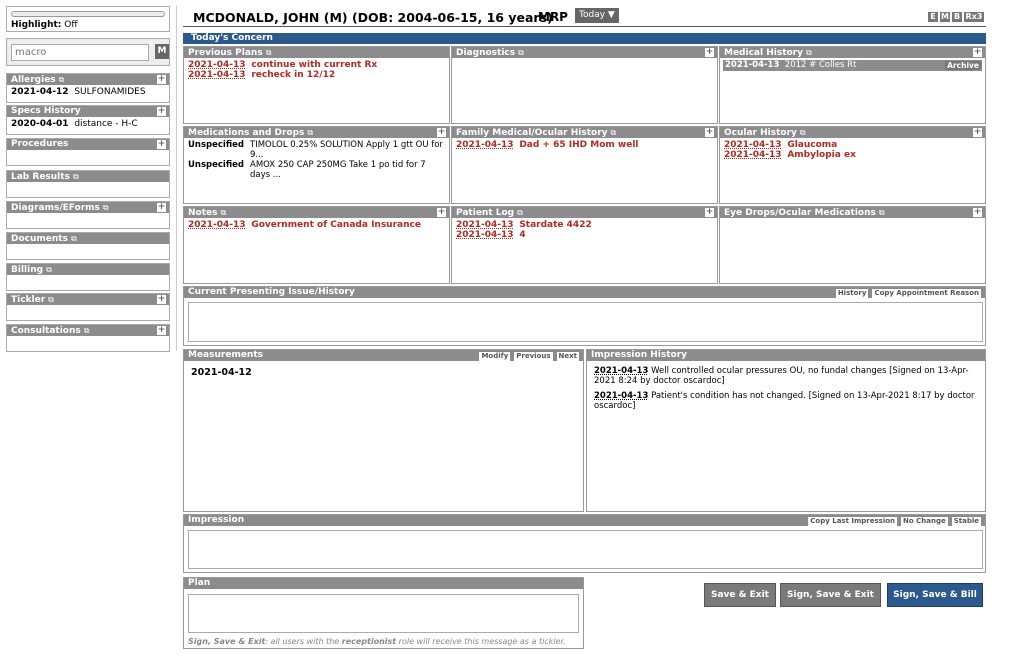 The width and height of the screenshot is (1024, 657). What do you see at coordinates (821, 65) in the screenshot?
I see `medical-history-text: 2012 # Colles Rt` at bounding box center [821, 65].